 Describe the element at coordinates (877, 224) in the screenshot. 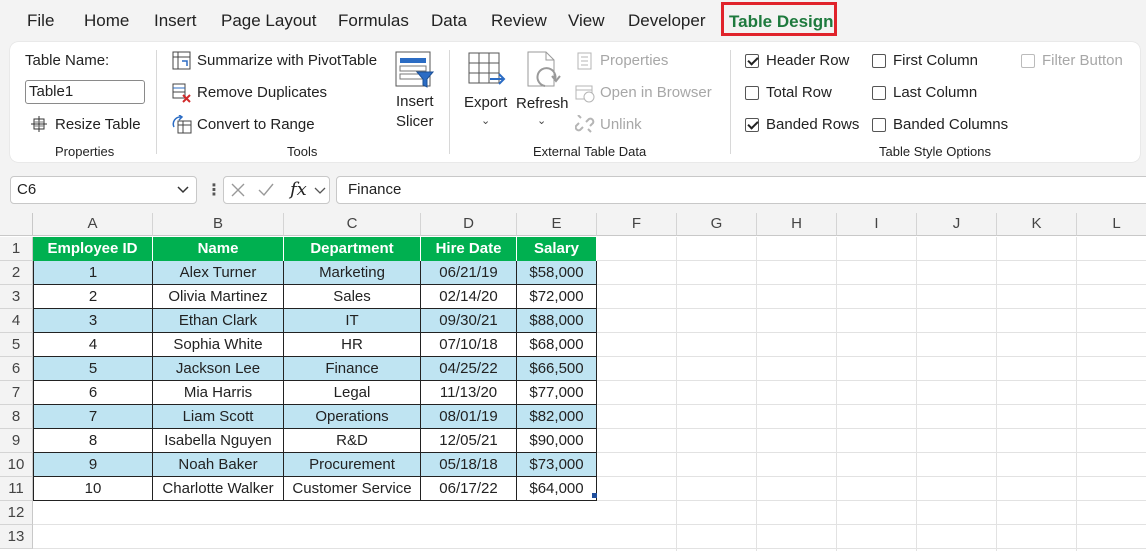

I see `column-header-i: I` at that location.